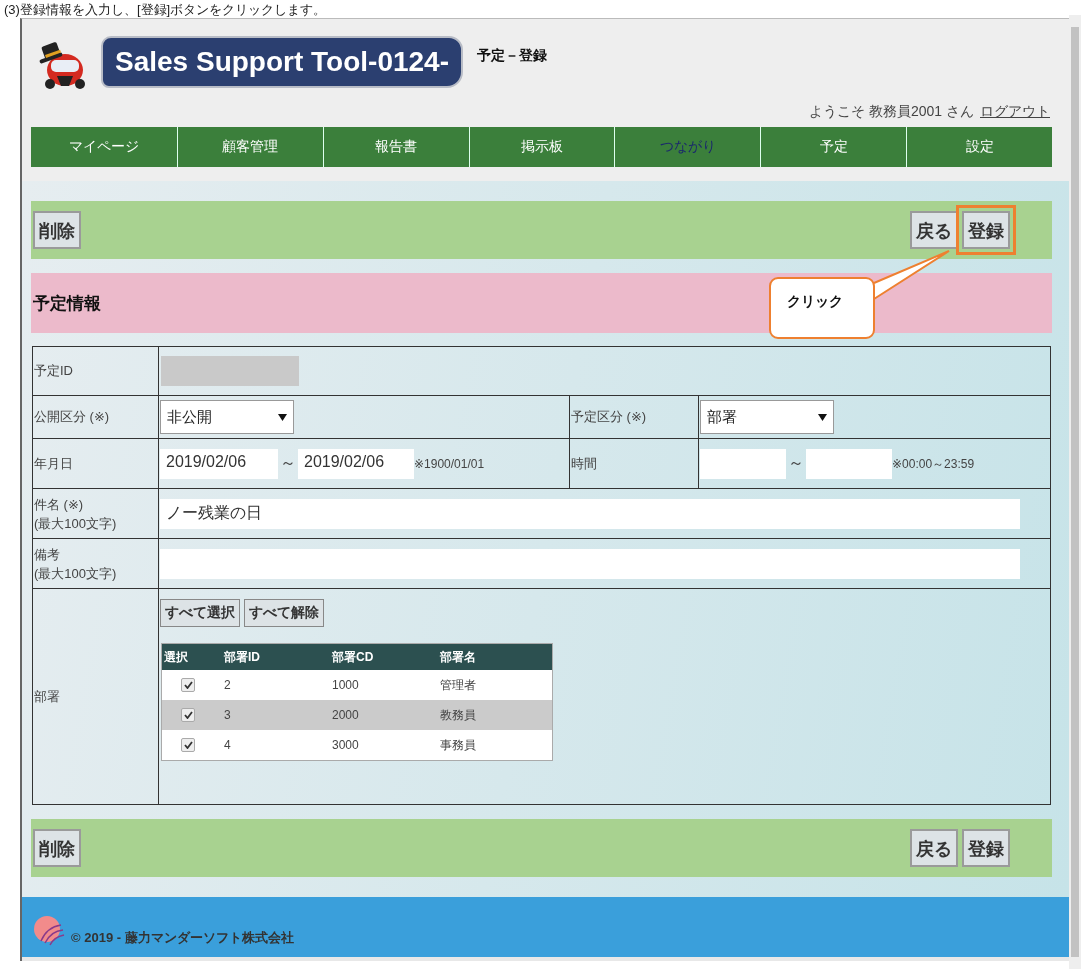 This screenshot has height=969, width=1081. What do you see at coordinates (1075, 492) in the screenshot?
I see `scrollbar` at bounding box center [1075, 492].